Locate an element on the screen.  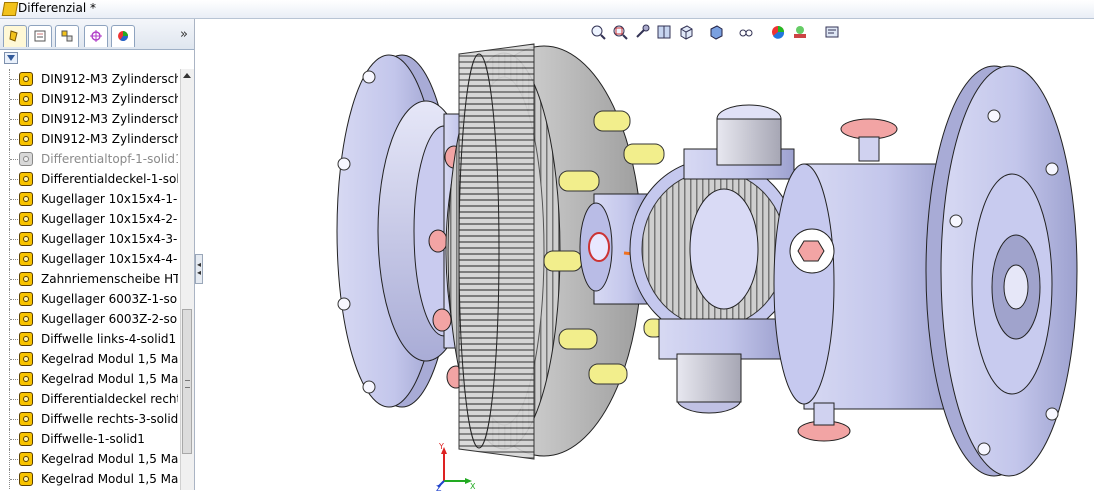
tree-item: Kugellager 10x15x4-2-s is located at coordinates (89, 219).